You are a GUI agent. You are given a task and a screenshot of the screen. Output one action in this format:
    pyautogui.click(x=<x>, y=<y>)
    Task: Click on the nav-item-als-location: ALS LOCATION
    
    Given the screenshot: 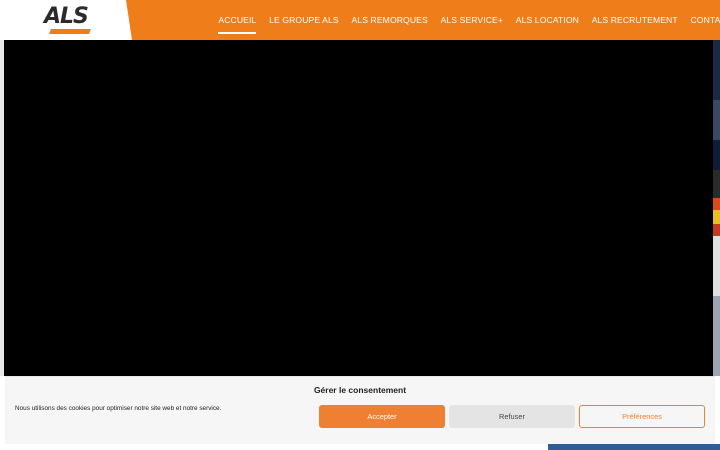 What is the action you would take?
    pyautogui.click(x=547, y=20)
    